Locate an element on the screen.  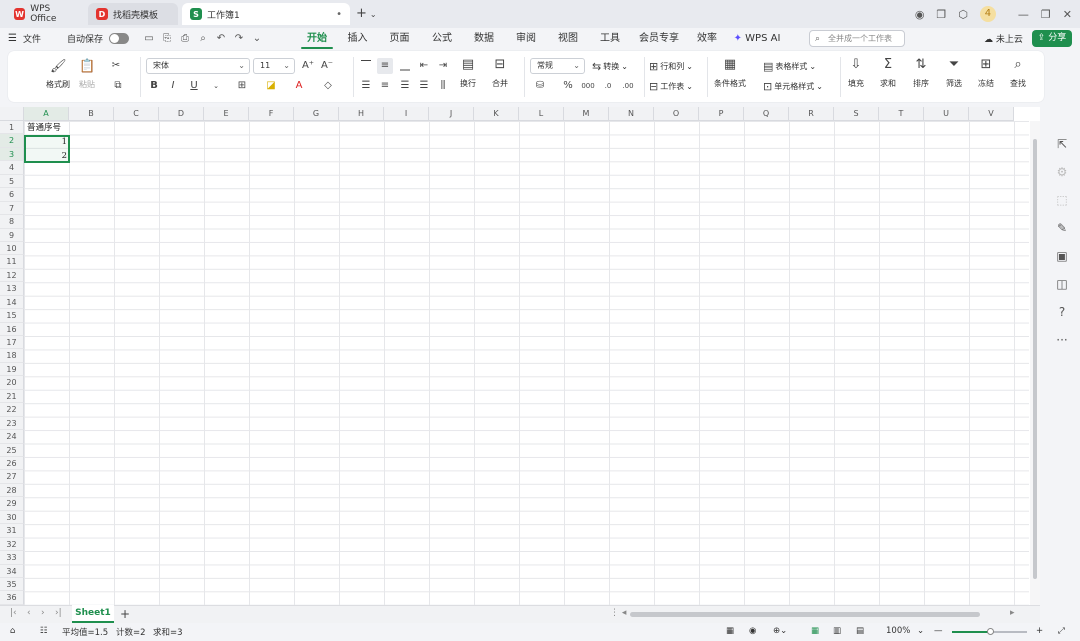
find-button: ⌕ 查找 is located at coordinates (1018, 73).